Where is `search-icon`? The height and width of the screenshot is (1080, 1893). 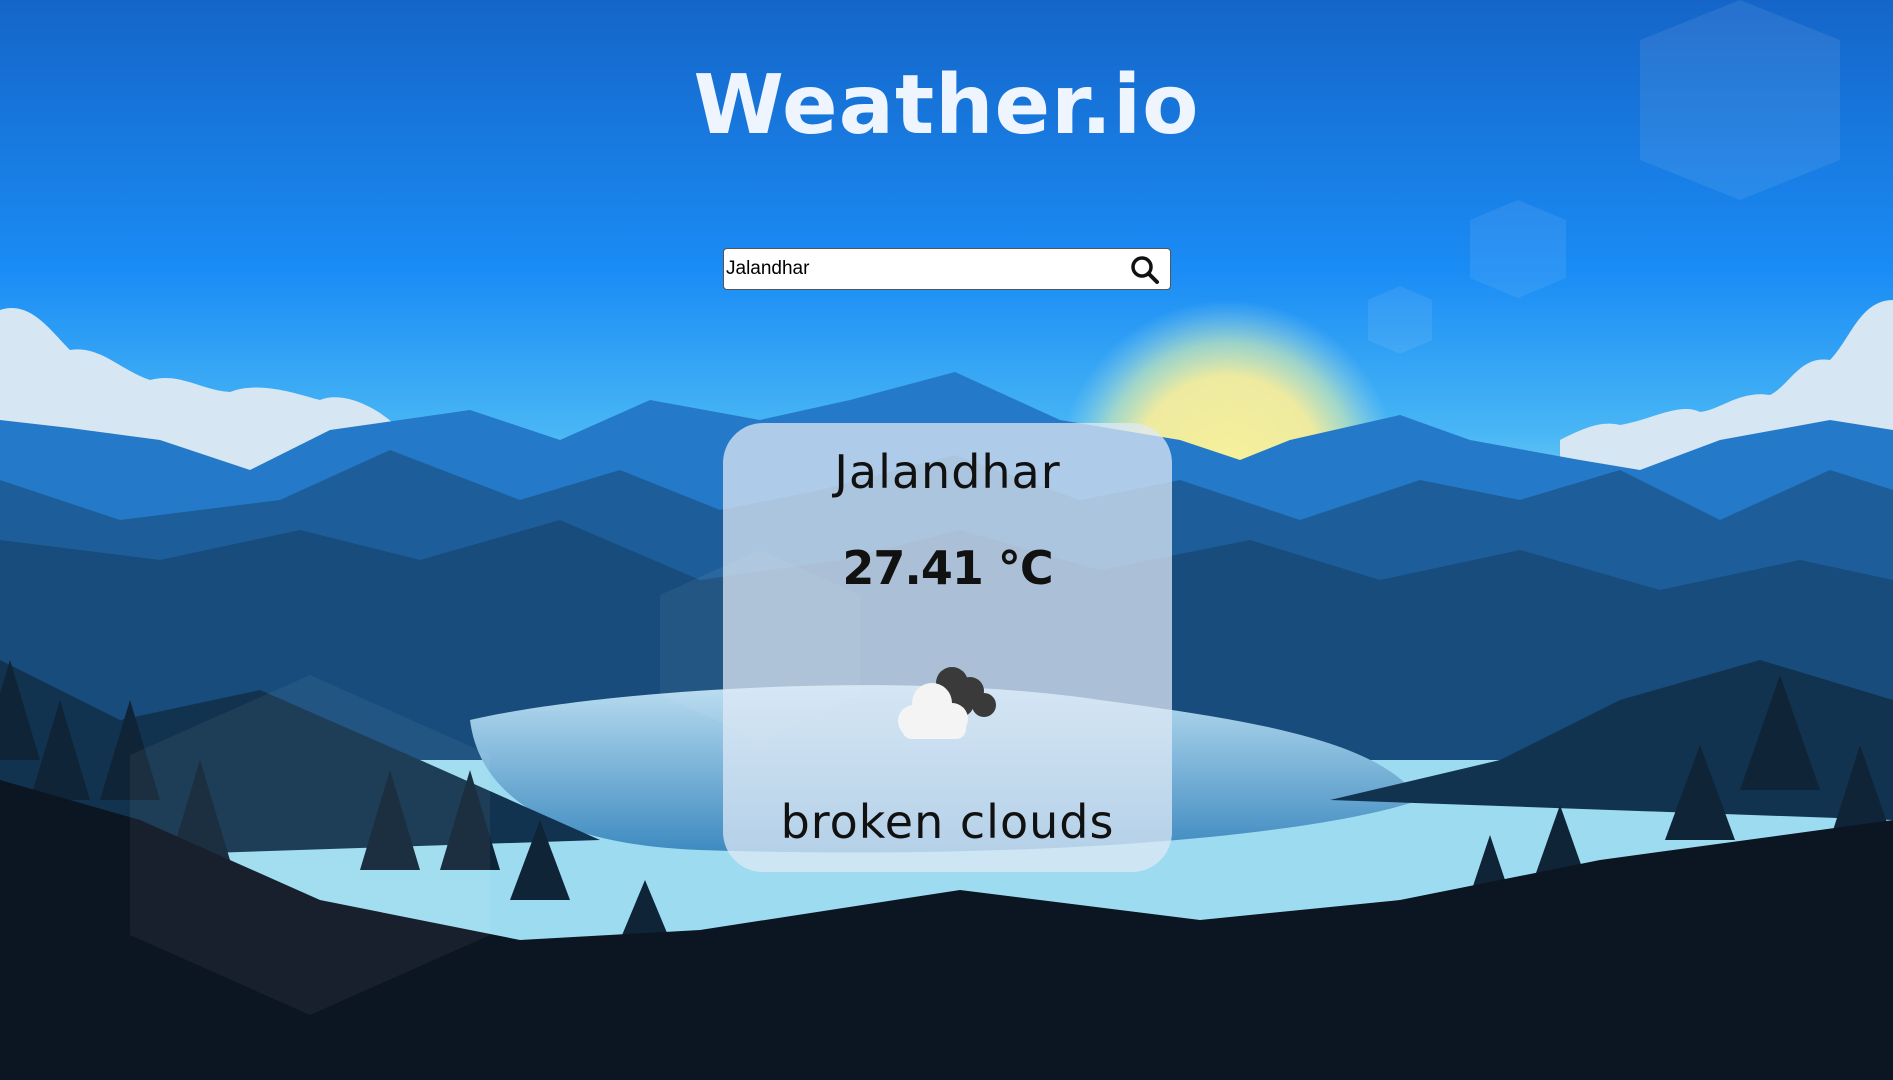 search-icon is located at coordinates (1145, 270).